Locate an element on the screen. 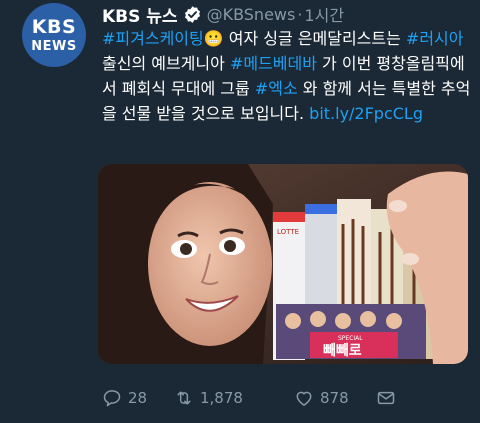  tweet-text-segment: 출신의 예브게니아 is located at coordinates (166, 63).